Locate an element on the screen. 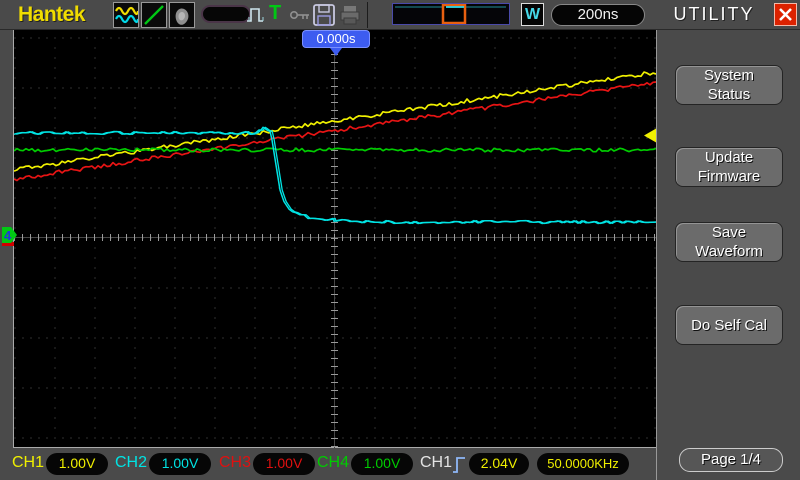 The height and width of the screenshot is (480, 800). top-toolbar: Hantek T W 200ns UTILITY is located at coordinates (400, 15).